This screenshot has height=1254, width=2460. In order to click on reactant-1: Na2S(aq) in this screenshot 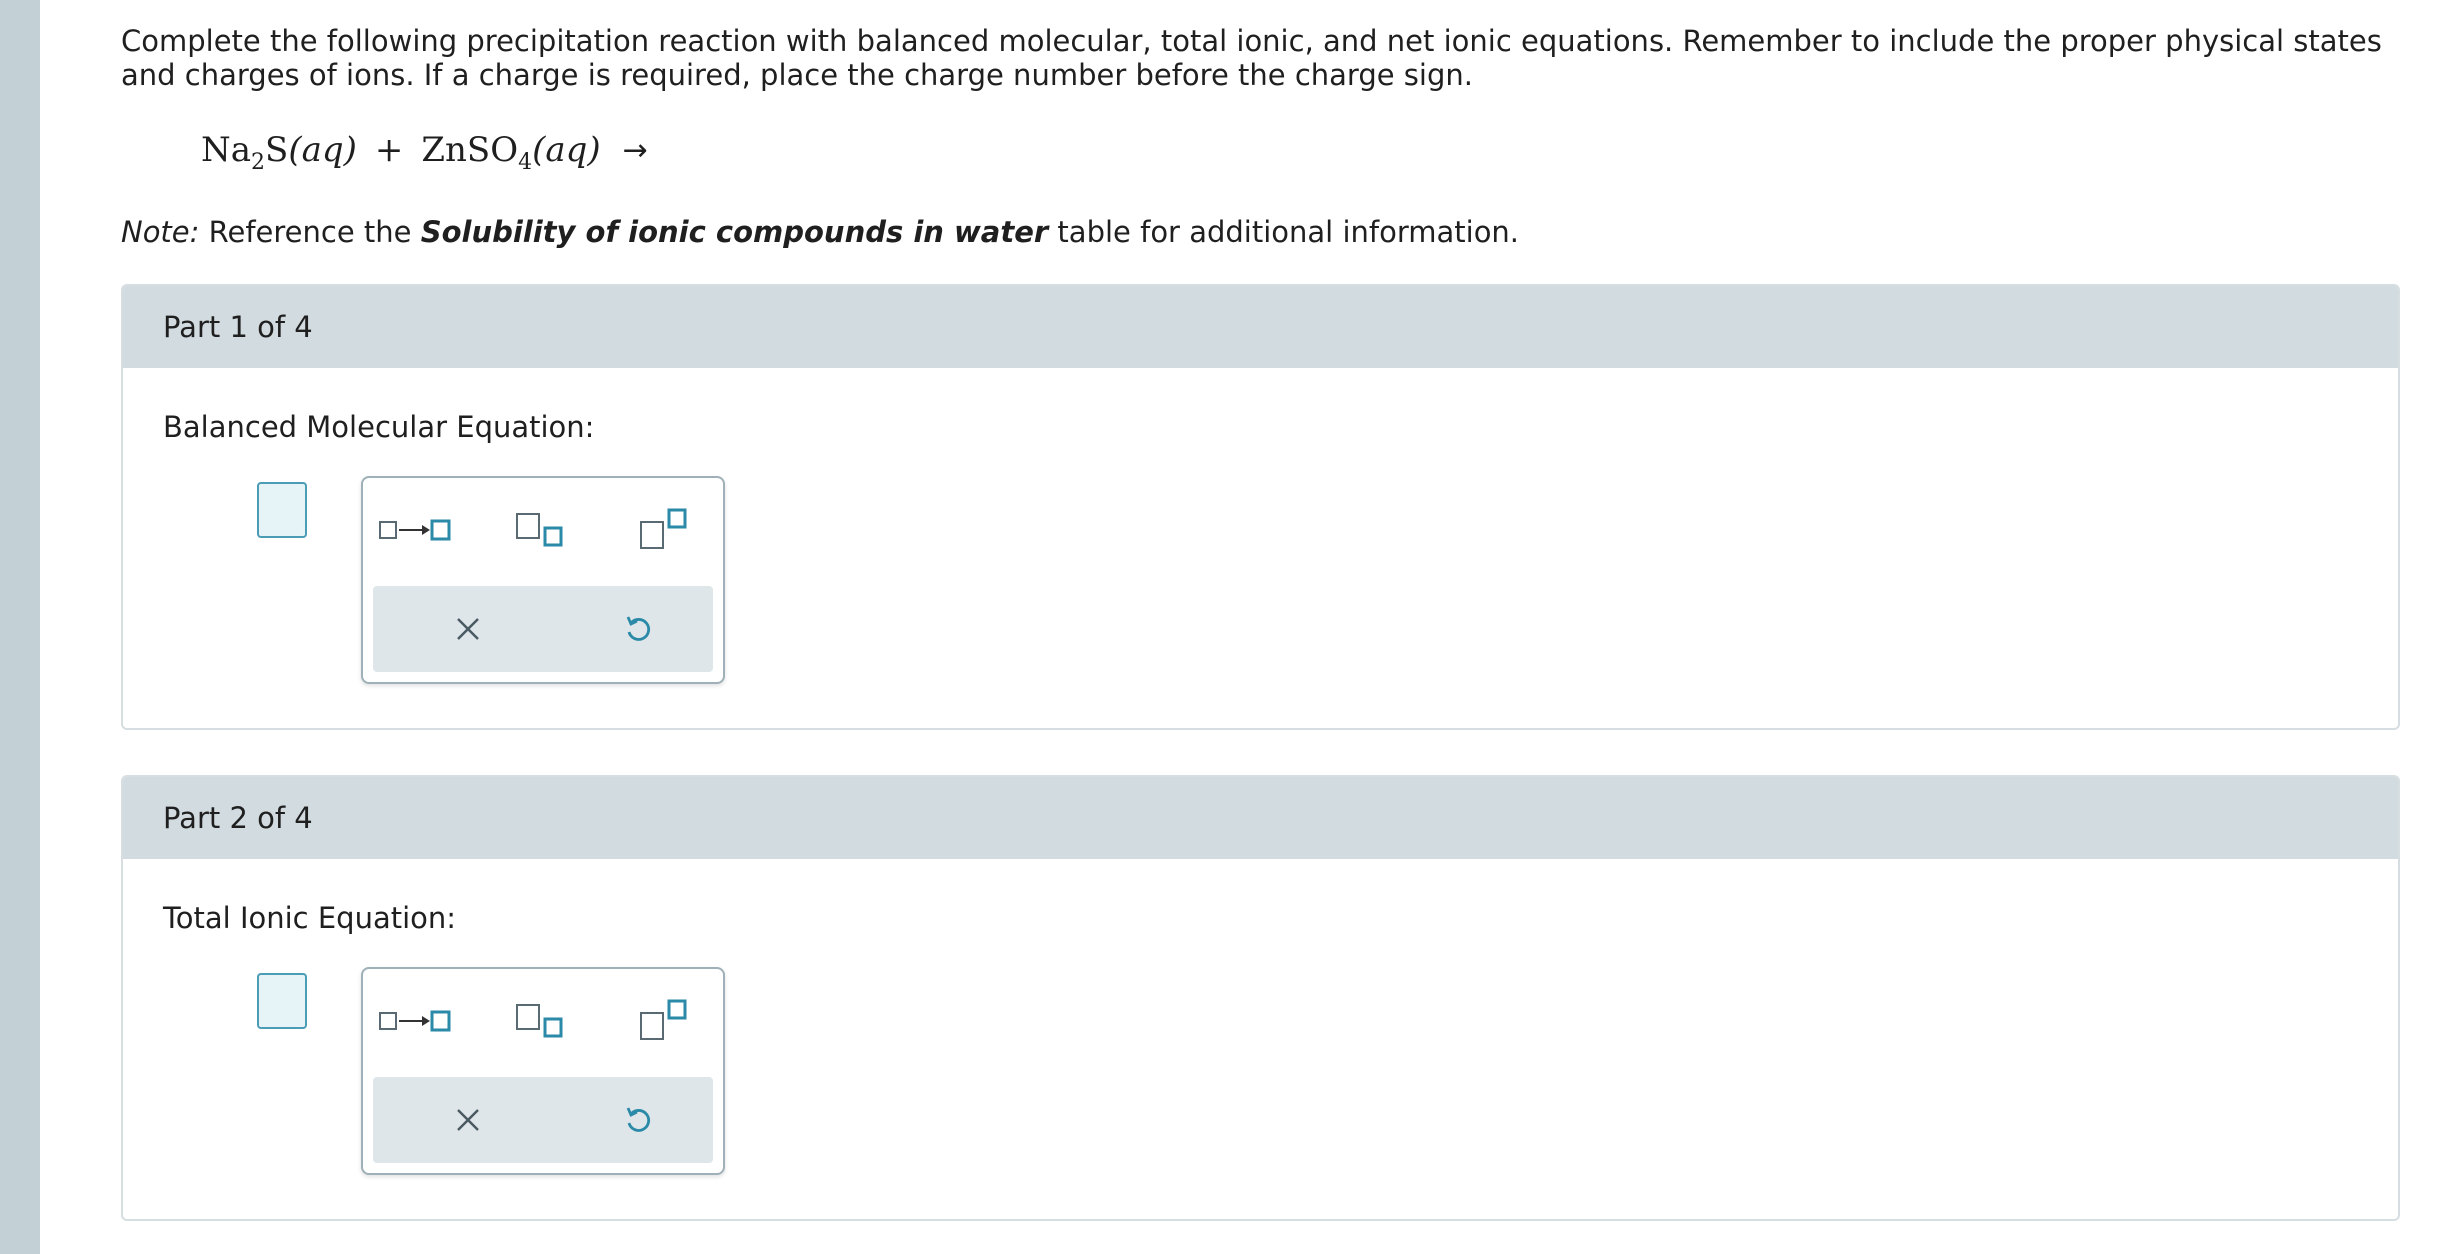, I will do `click(279, 152)`.